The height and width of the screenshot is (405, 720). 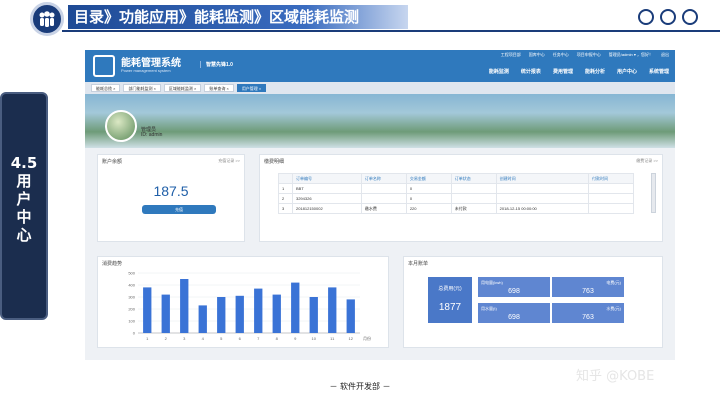 What do you see at coordinates (24, 181) in the screenshot?
I see `section-char: 用` at bounding box center [24, 181].